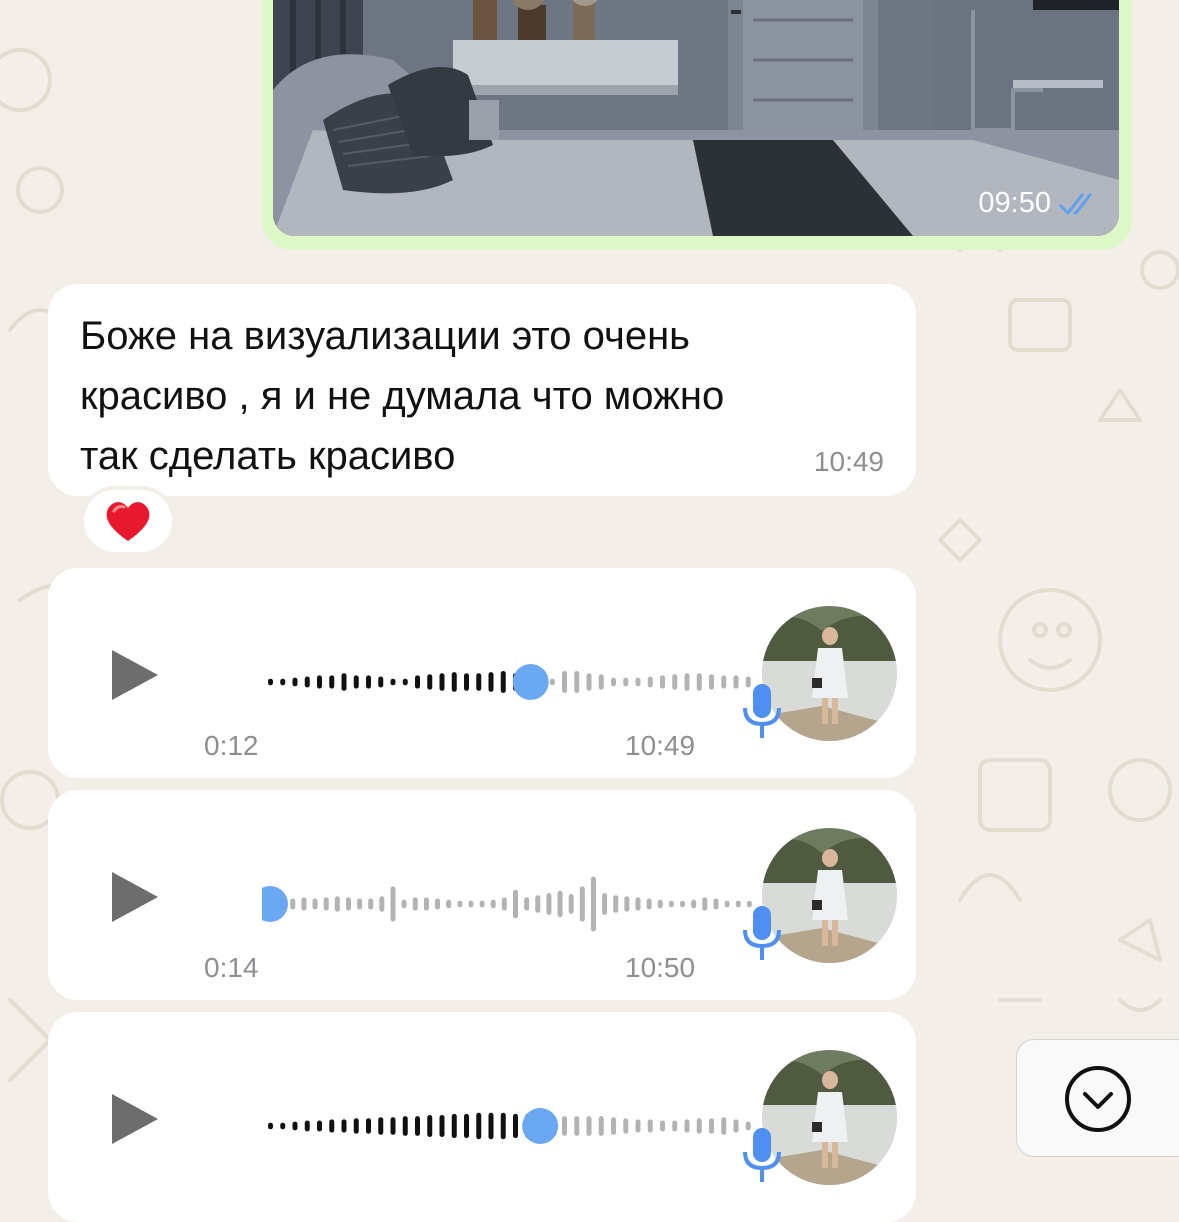 The image size is (1179, 1222). I want to click on mic-icon, so click(762, 1155).